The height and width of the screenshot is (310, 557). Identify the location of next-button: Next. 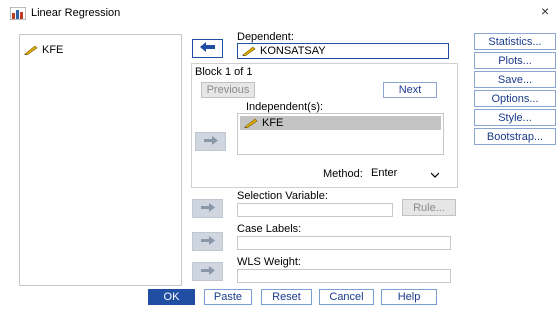
(410, 90).